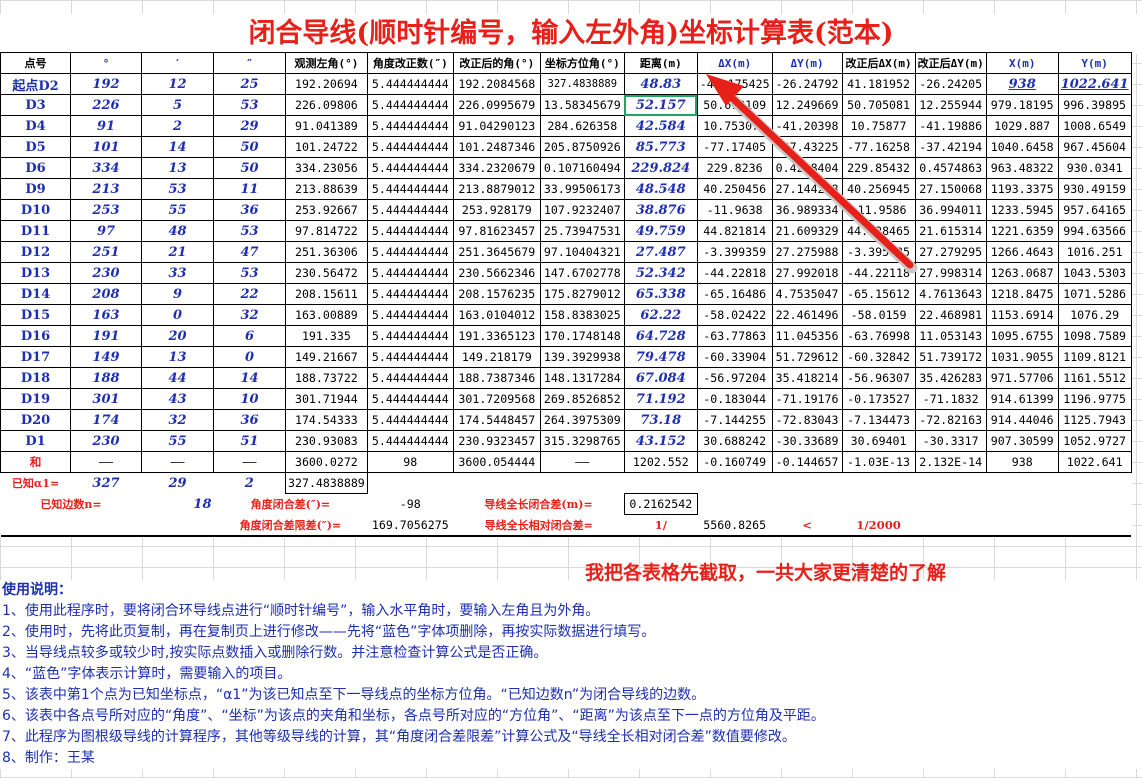 The width and height of the screenshot is (1142, 778). I want to click on table-cell: 62.22, so click(660, 315).